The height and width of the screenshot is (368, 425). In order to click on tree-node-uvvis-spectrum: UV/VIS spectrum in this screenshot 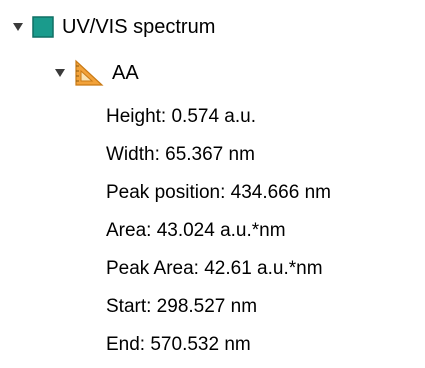, I will do `click(113, 27)`.